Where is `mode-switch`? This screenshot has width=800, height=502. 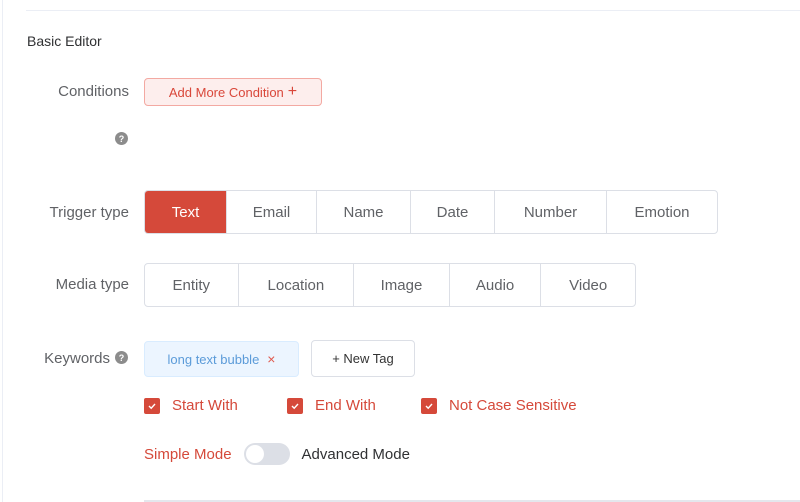 mode-switch is located at coordinates (266, 454).